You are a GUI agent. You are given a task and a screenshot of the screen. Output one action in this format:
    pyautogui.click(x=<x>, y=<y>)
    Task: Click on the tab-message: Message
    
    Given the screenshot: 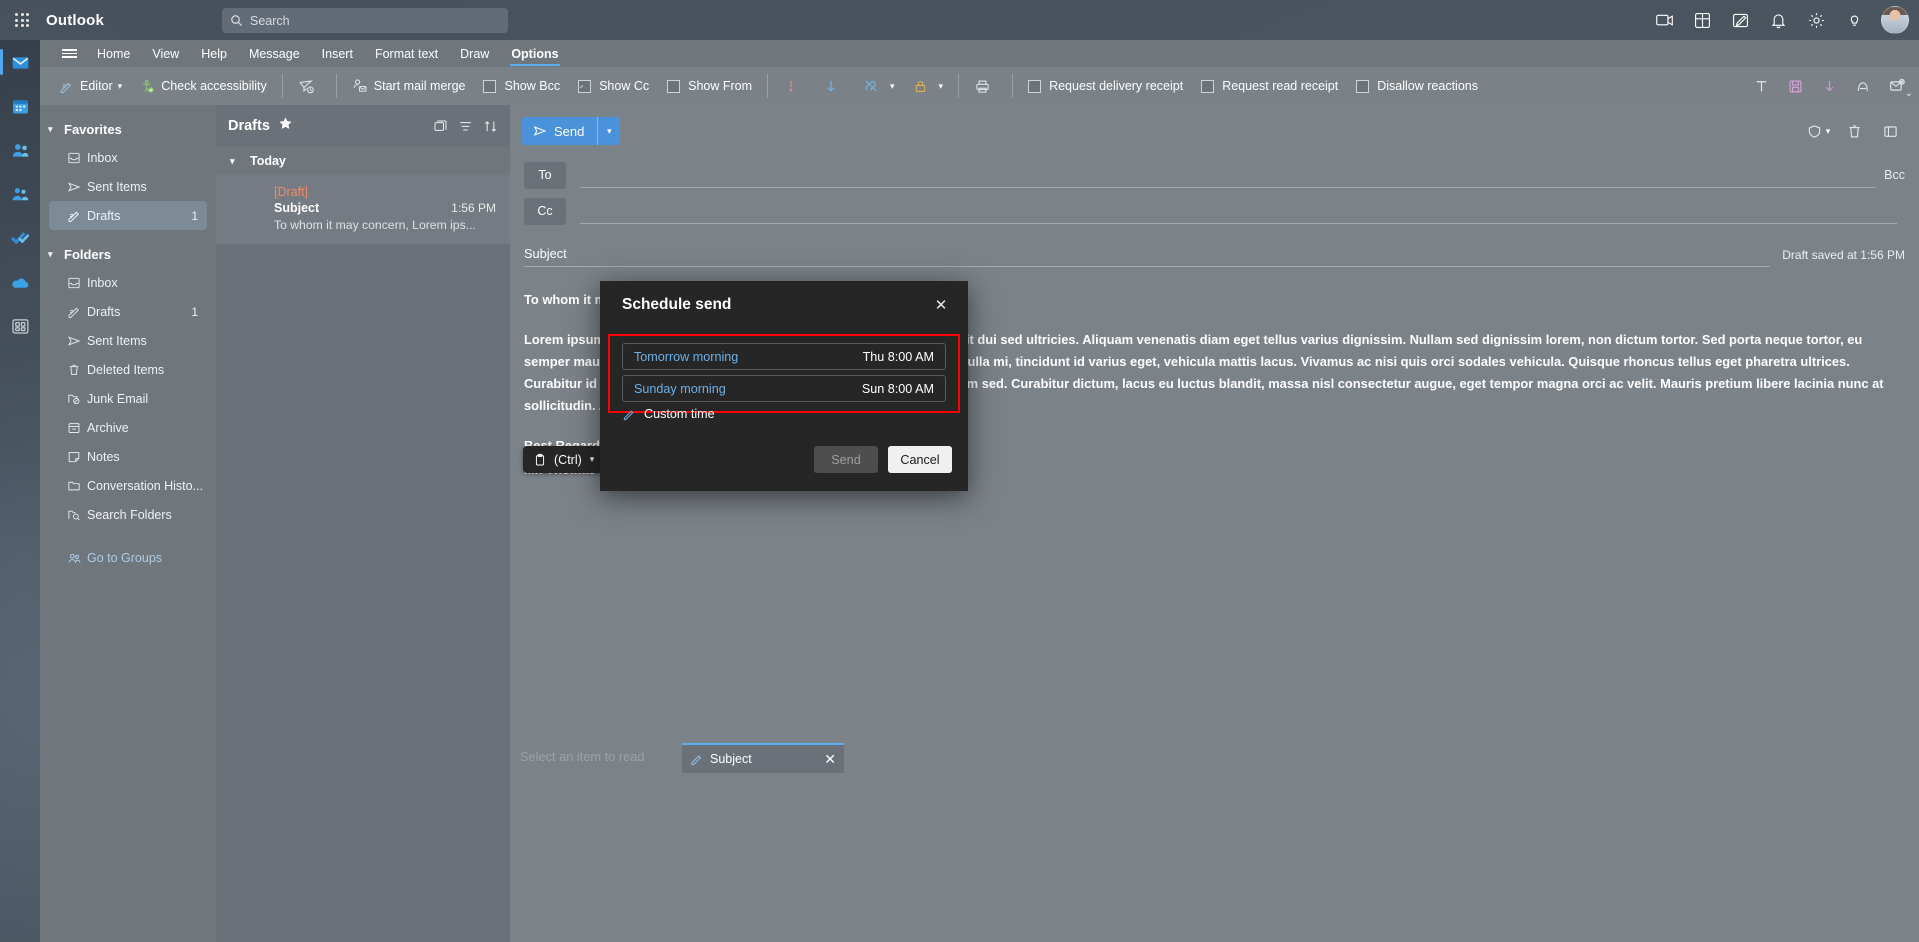 What is the action you would take?
    pyautogui.click(x=274, y=53)
    